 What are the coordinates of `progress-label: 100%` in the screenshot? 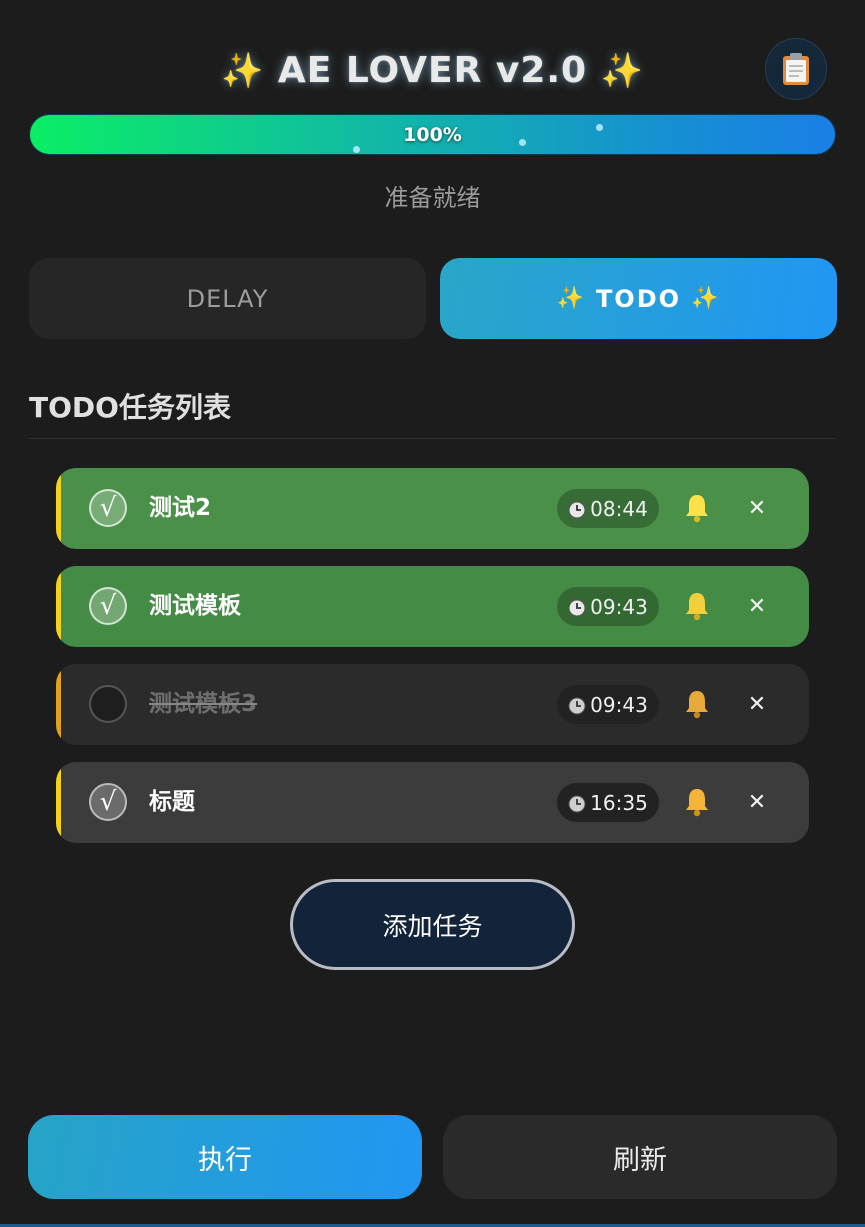 It's located at (432, 134).